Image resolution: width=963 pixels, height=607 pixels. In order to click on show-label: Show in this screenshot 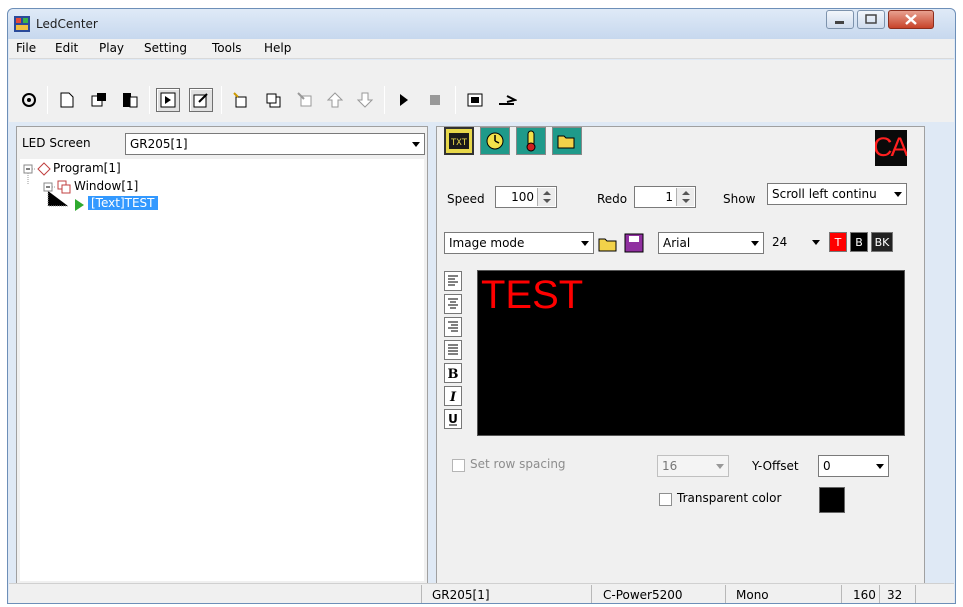, I will do `click(739, 199)`.